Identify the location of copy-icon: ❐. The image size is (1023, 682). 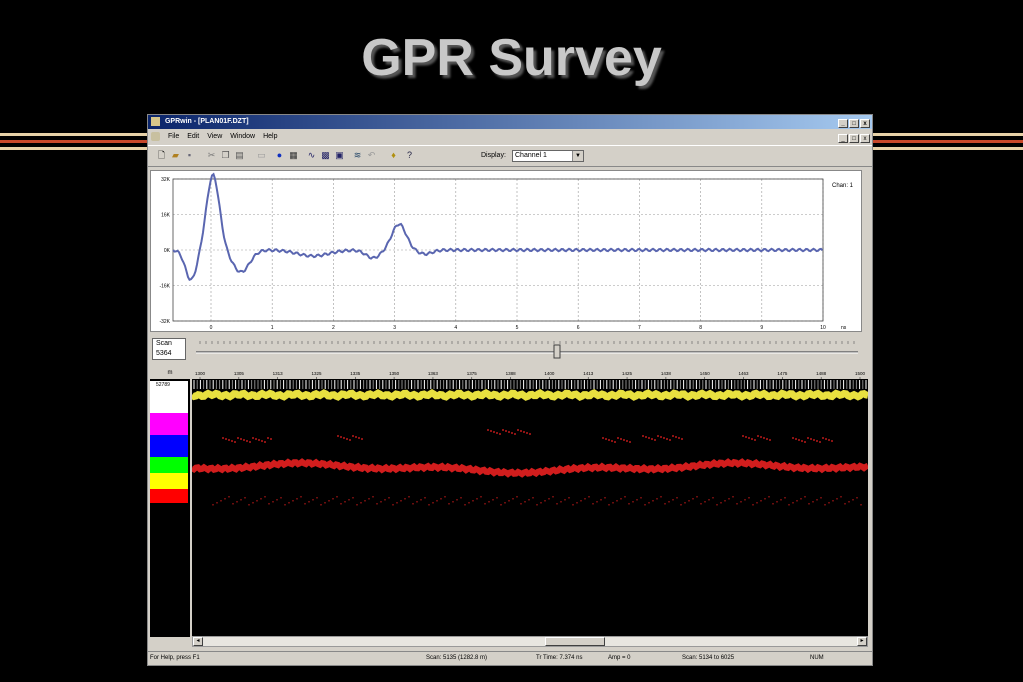
(225, 155).